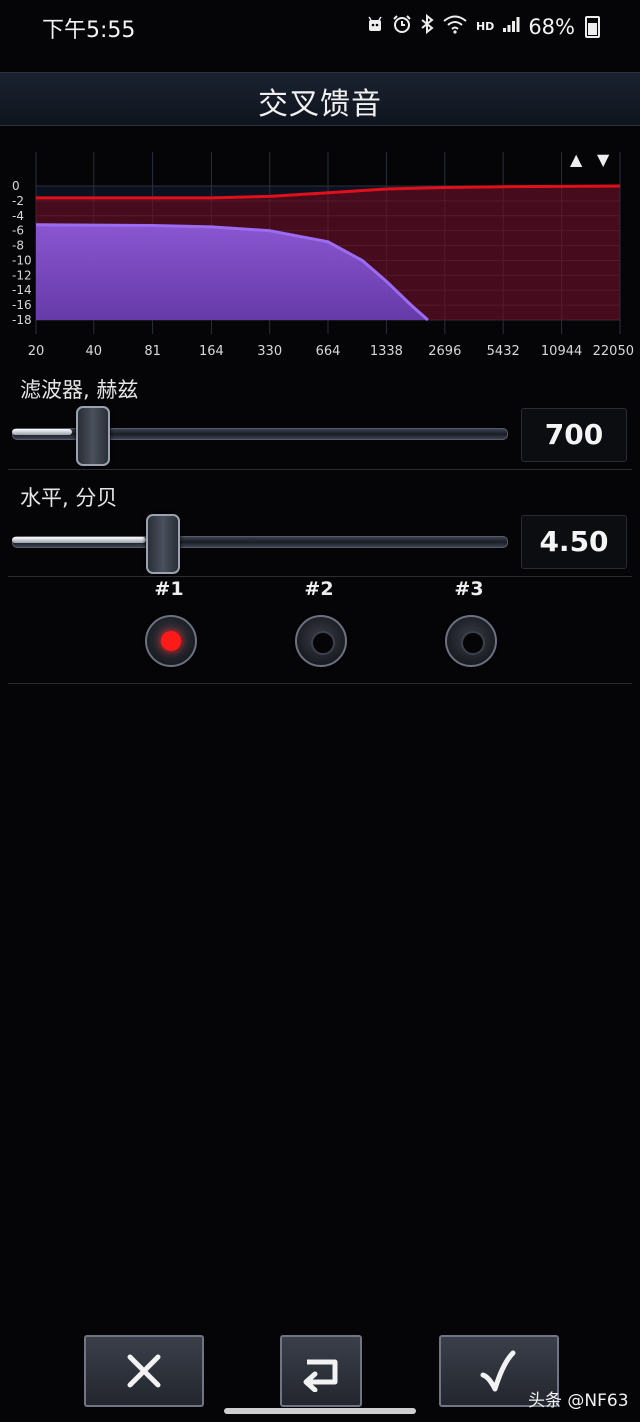 This screenshot has height=1422, width=640. What do you see at coordinates (427, 26) in the screenshot?
I see `bluetooth-icon` at bounding box center [427, 26].